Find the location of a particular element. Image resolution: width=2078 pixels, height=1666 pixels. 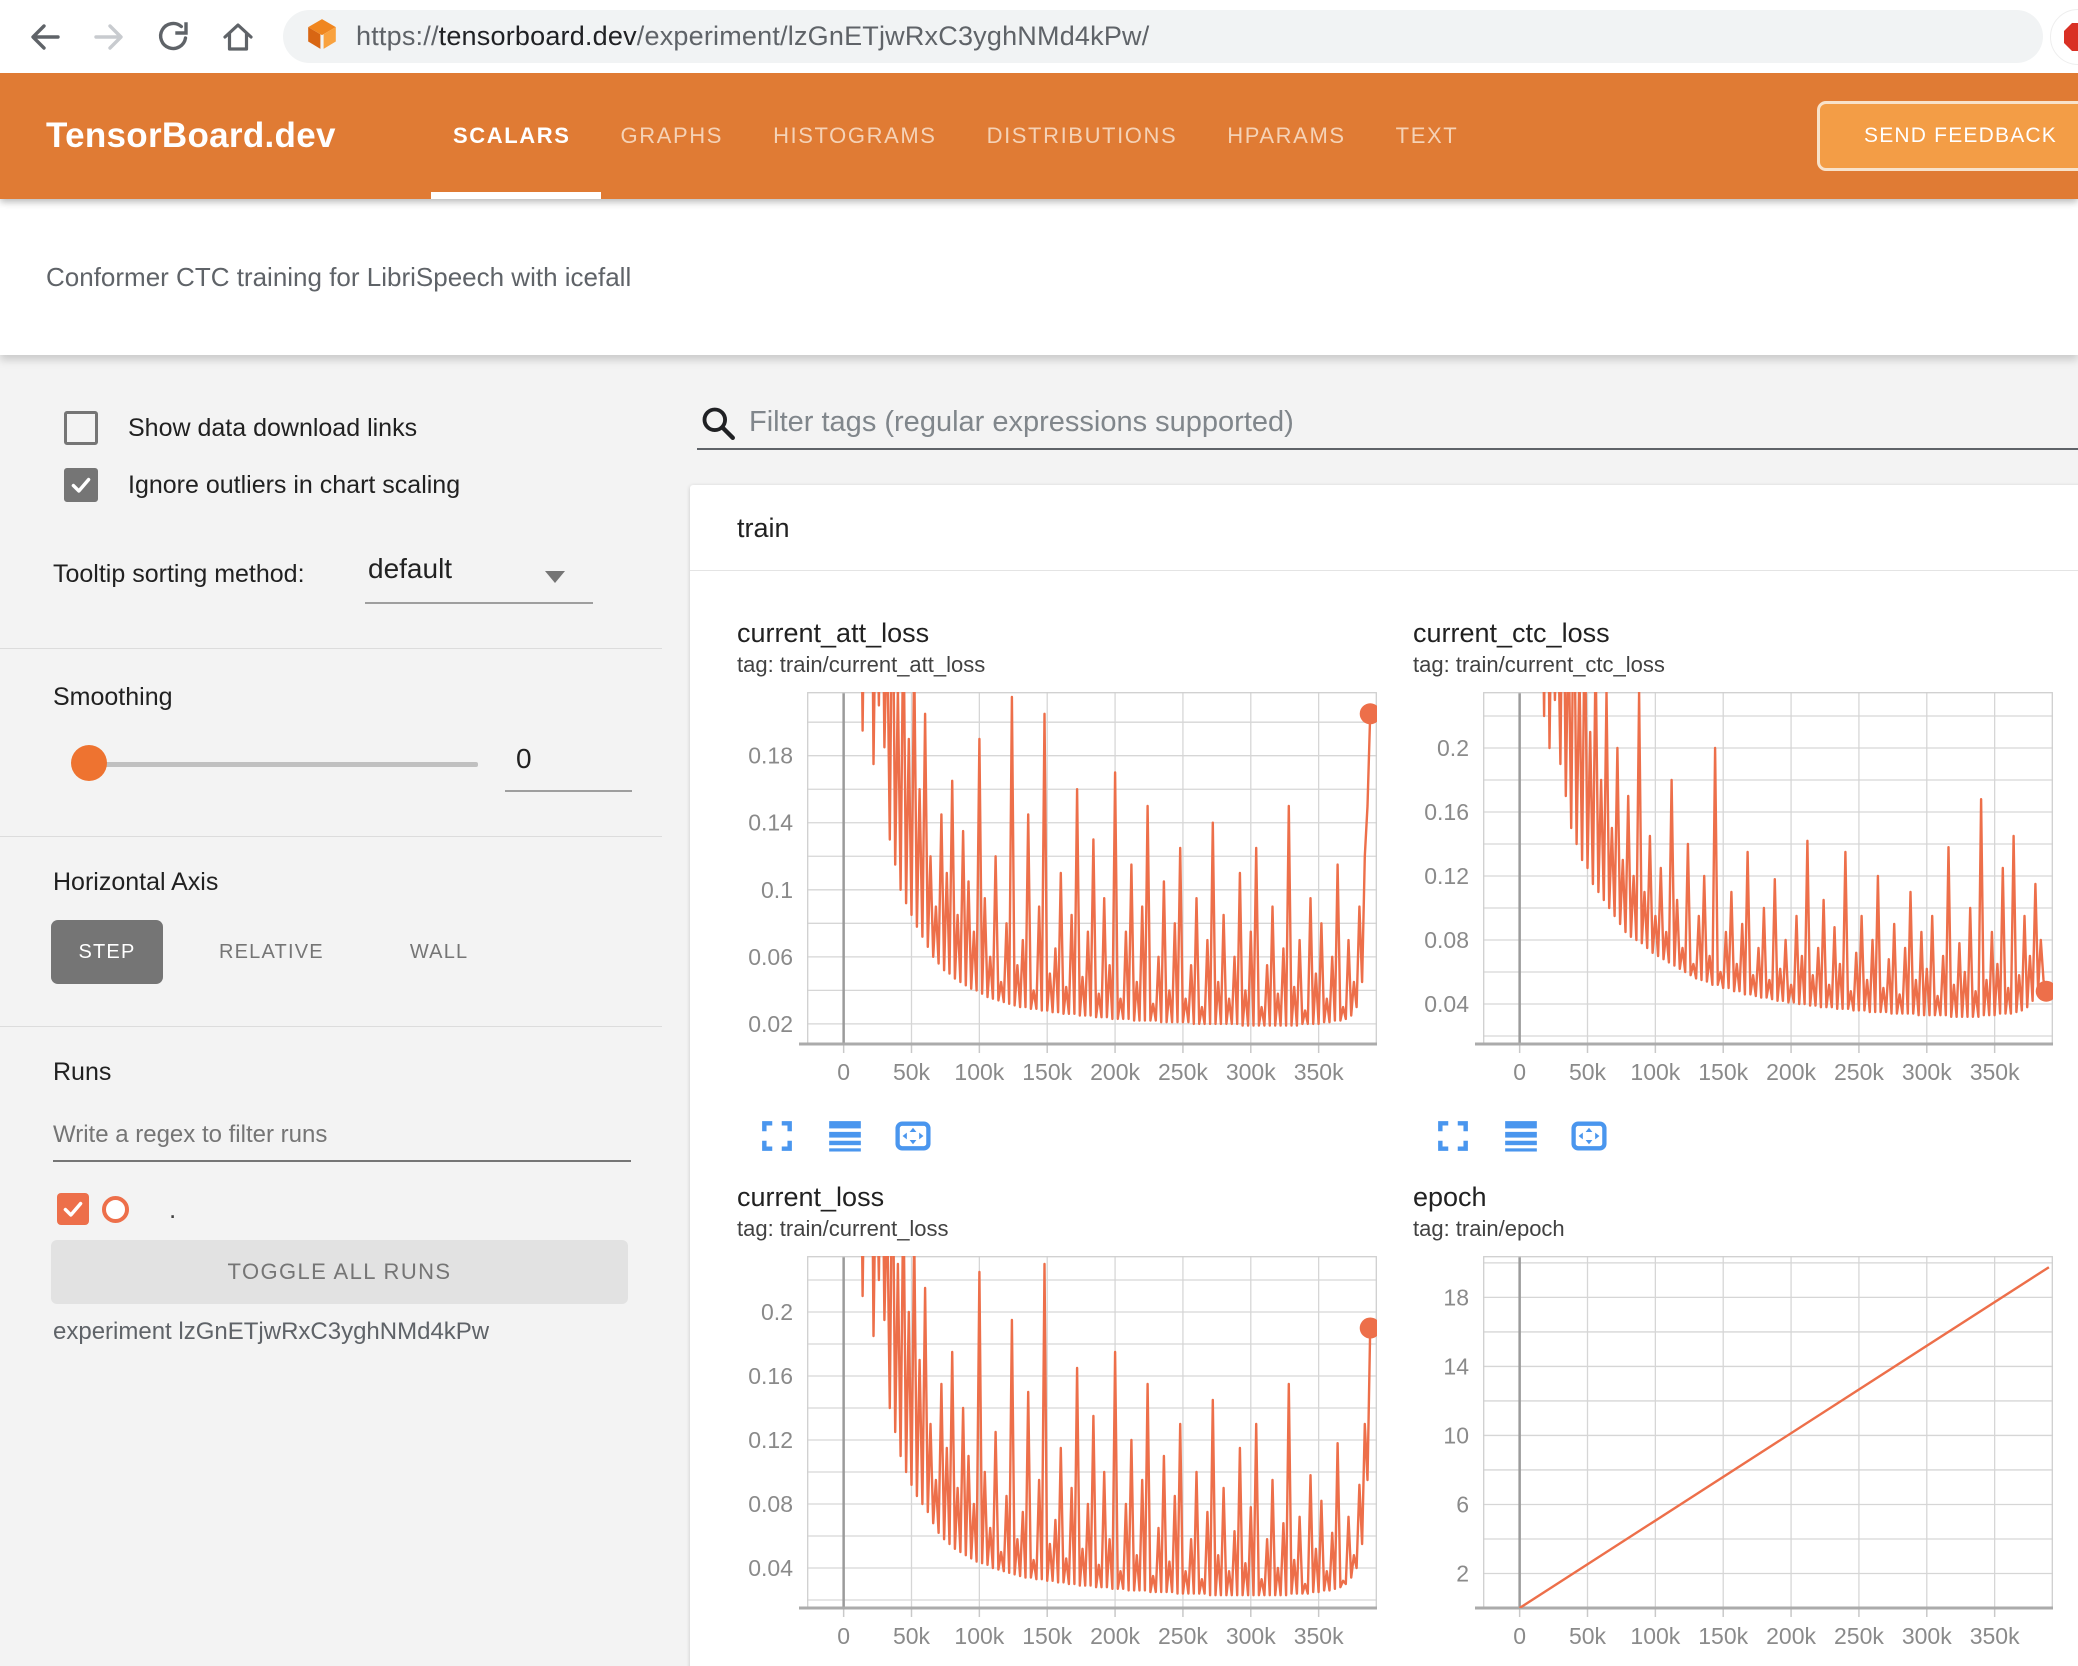

tab-histograms: HISTOGRAMS is located at coordinates (855, 136).